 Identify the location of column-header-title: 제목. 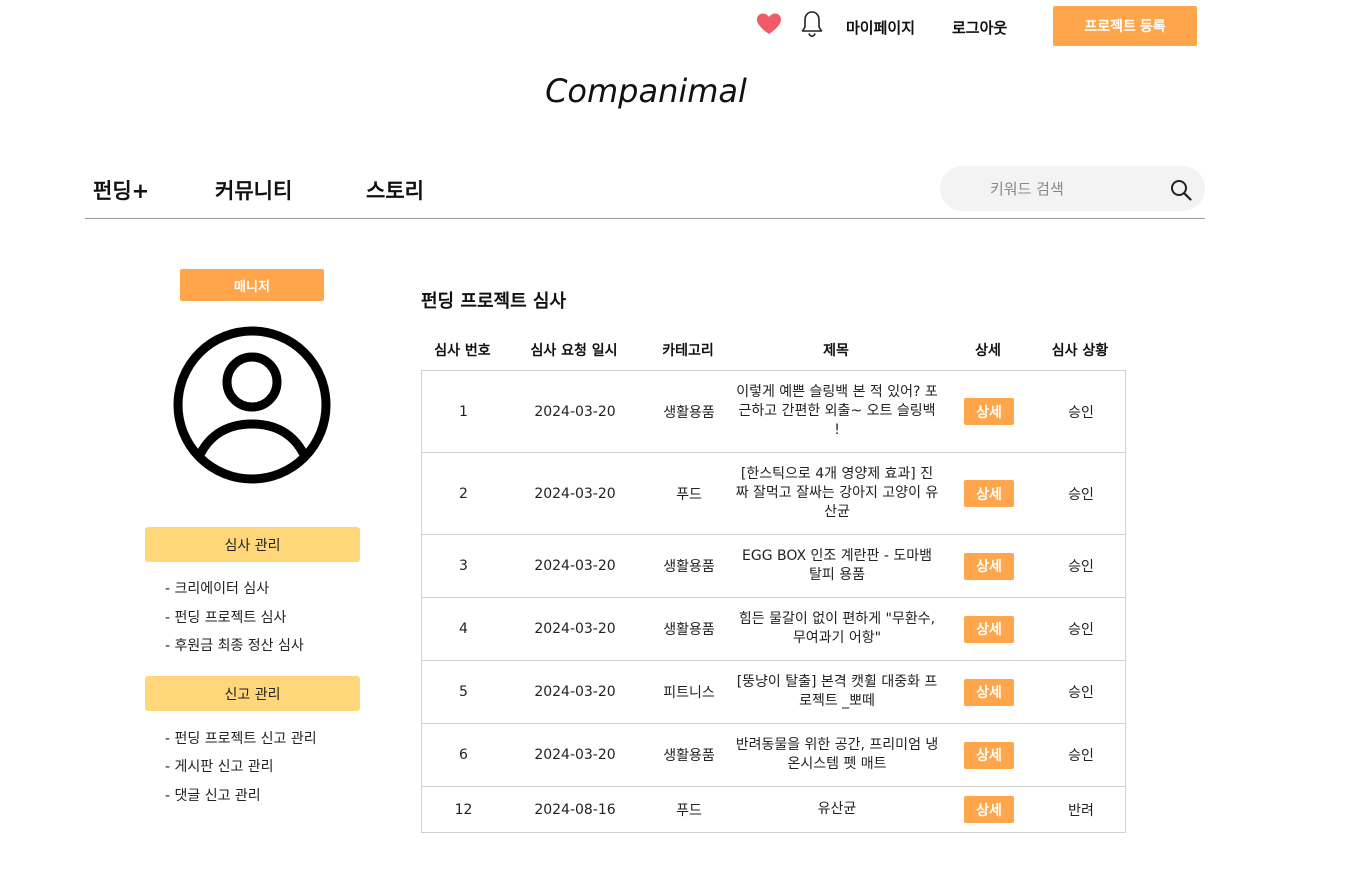
(836, 351).